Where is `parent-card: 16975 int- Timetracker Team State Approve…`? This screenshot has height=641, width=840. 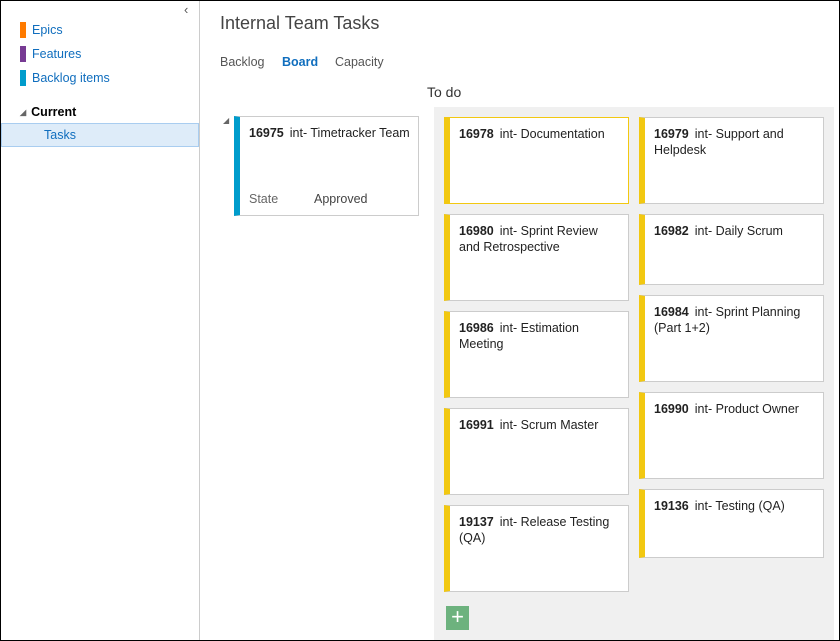 parent-card: 16975 int- Timetracker Team State Approve… is located at coordinates (326, 166).